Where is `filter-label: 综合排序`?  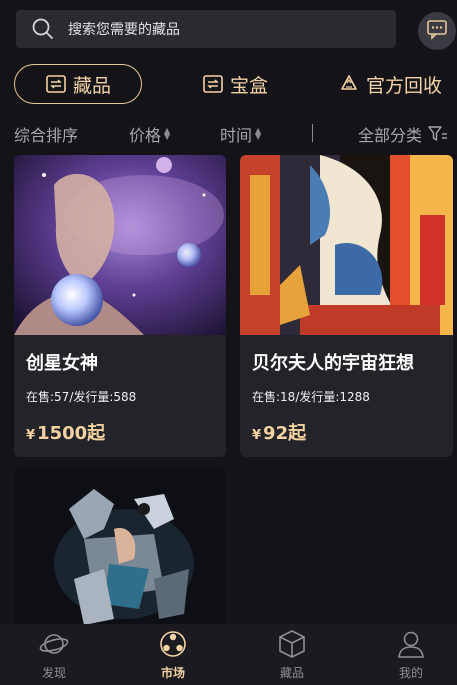
filter-label: 综合排序 is located at coordinates (46, 135).